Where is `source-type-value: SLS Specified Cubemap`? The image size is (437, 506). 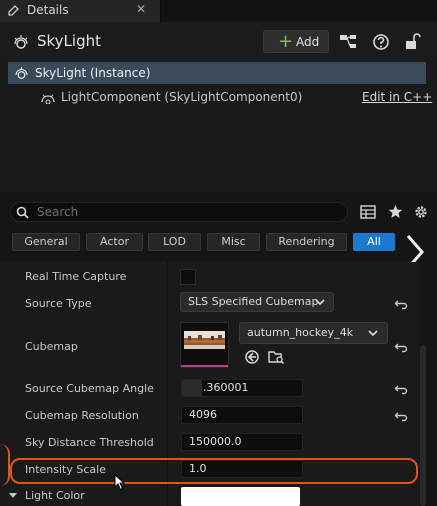 source-type-value: SLS Specified Cubemap is located at coordinates (253, 301).